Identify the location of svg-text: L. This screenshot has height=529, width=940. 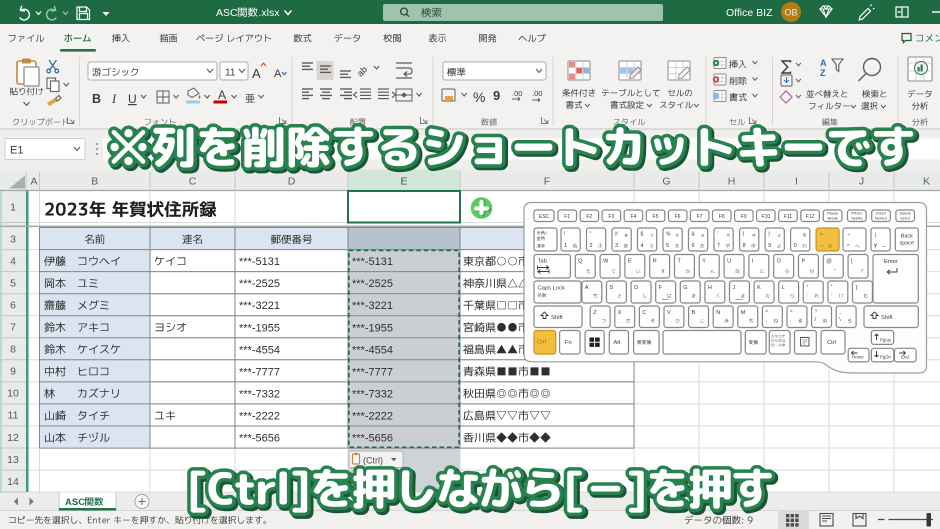
(783, 288).